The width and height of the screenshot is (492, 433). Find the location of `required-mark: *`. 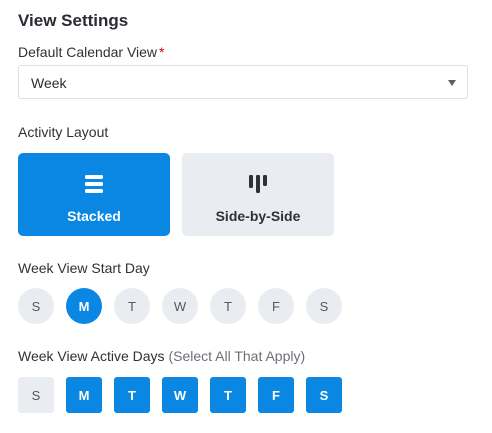

required-mark: * is located at coordinates (162, 52).